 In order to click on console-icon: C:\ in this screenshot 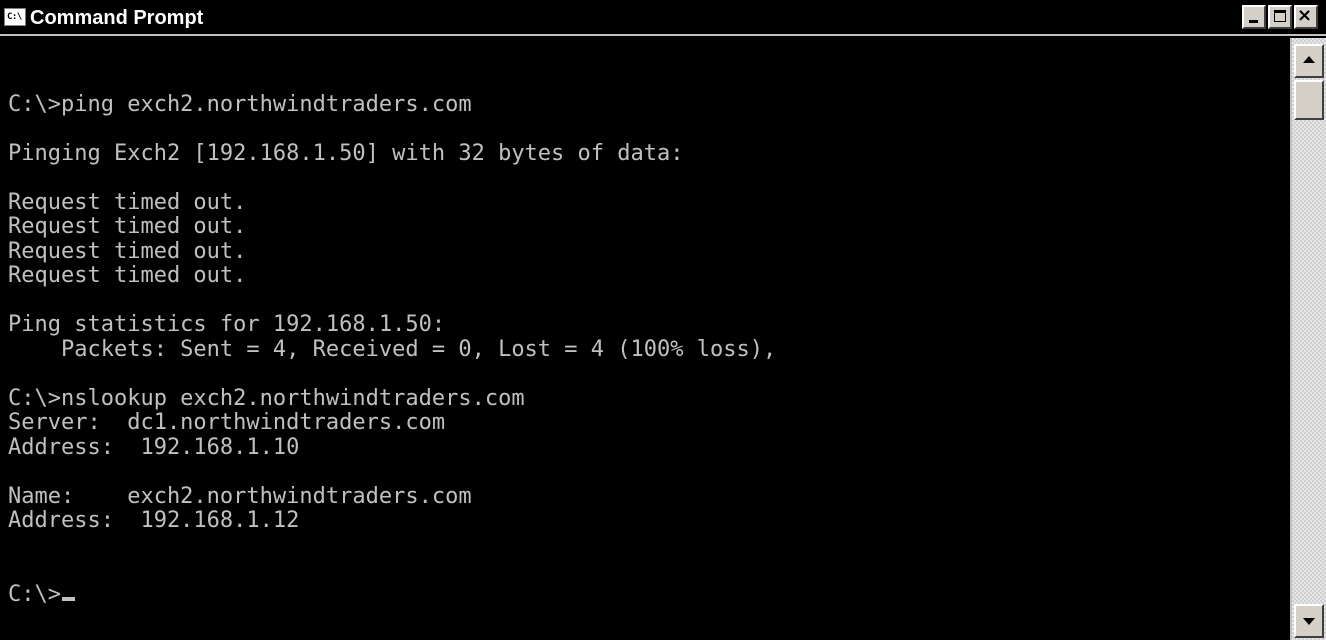, I will do `click(15, 17)`.